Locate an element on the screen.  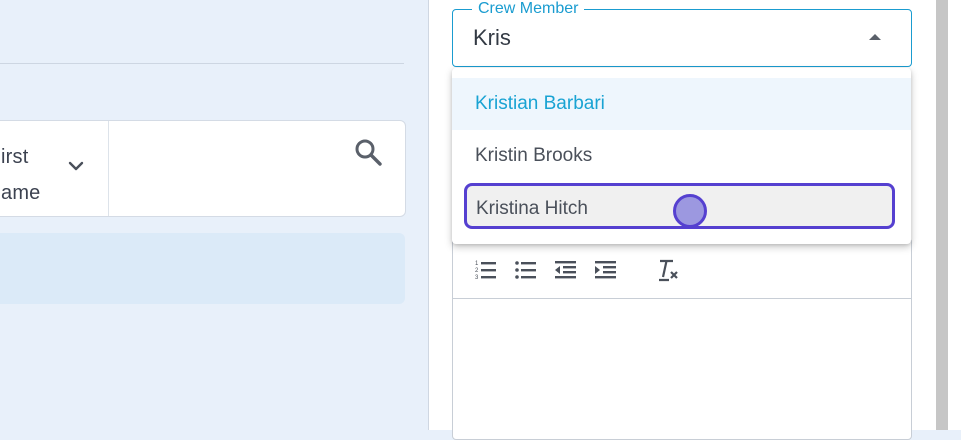
indent-icon is located at coordinates (606, 270).